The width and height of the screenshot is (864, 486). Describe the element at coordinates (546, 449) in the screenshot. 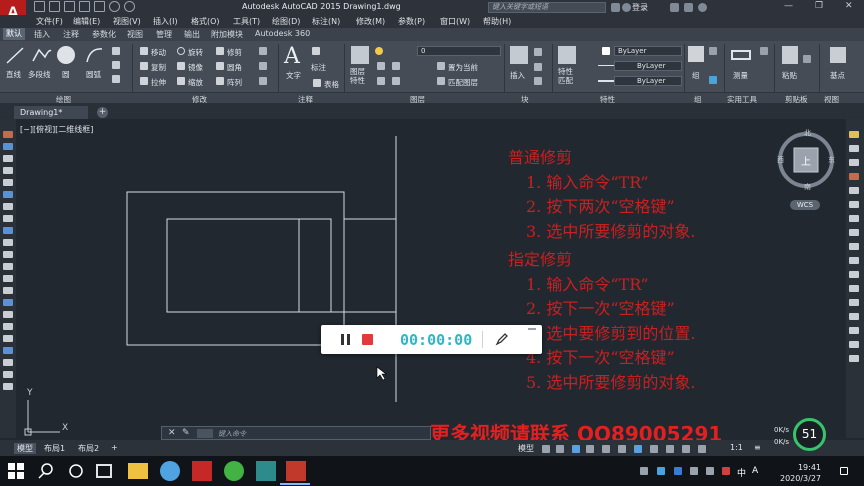

I see `grid-icon` at that location.